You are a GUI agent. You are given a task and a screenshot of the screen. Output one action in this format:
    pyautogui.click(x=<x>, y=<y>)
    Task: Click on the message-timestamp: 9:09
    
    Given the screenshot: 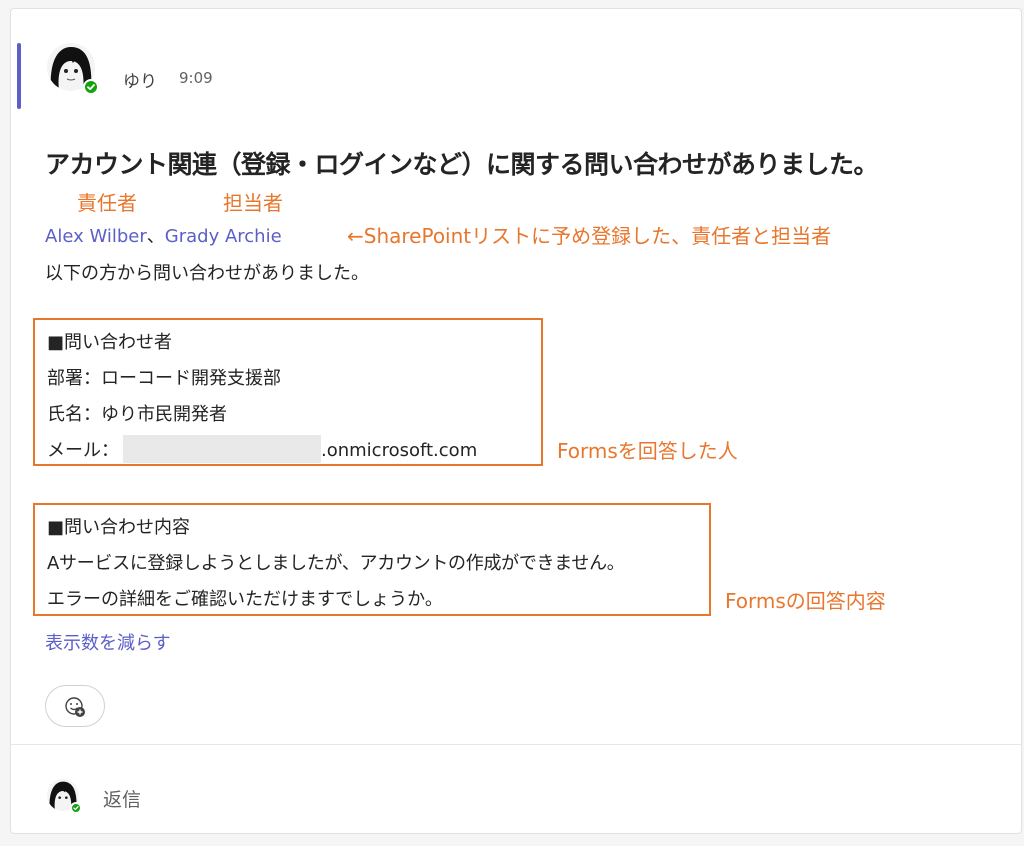 What is the action you would take?
    pyautogui.click(x=196, y=78)
    